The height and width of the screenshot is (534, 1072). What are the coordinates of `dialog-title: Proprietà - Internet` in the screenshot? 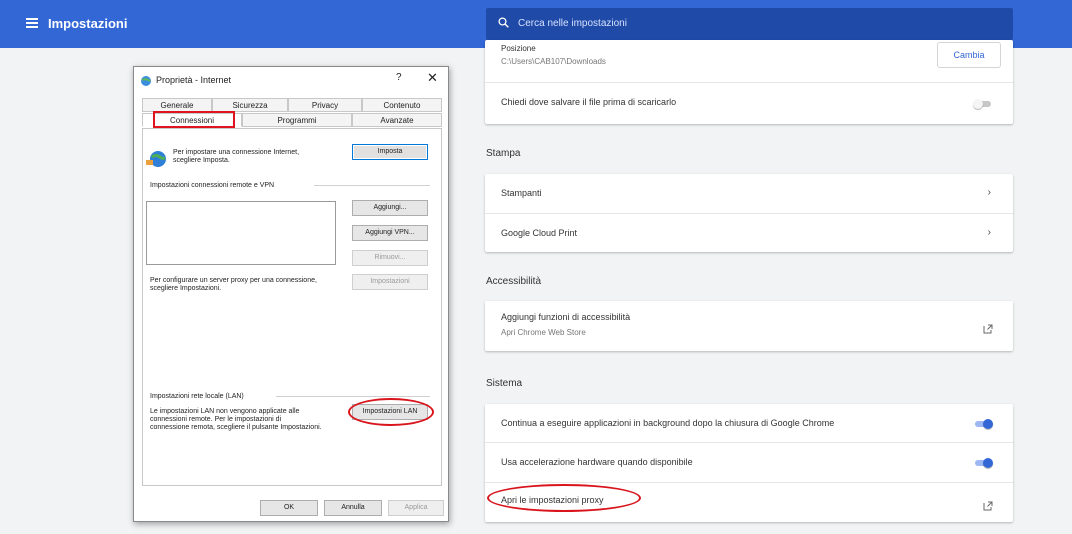 It's located at (194, 80).